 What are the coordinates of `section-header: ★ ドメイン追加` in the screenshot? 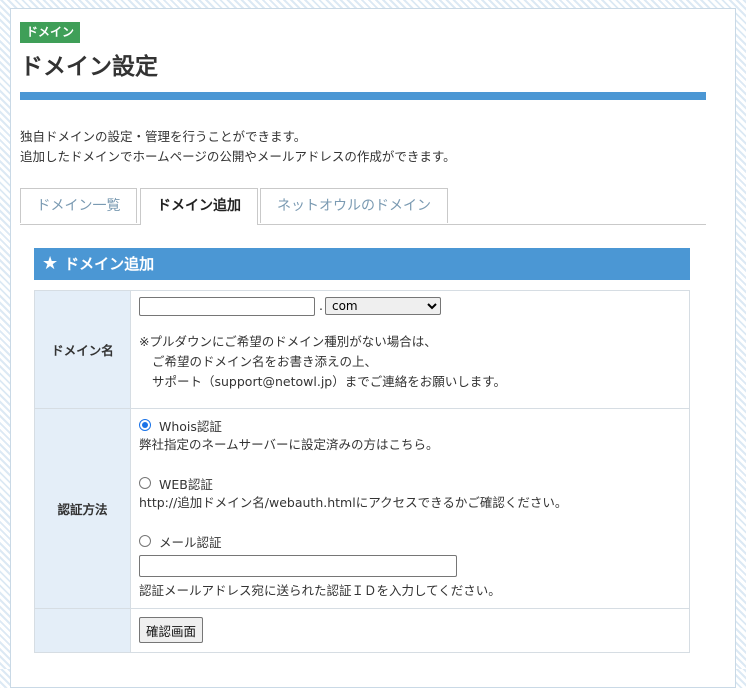 It's located at (362, 264).